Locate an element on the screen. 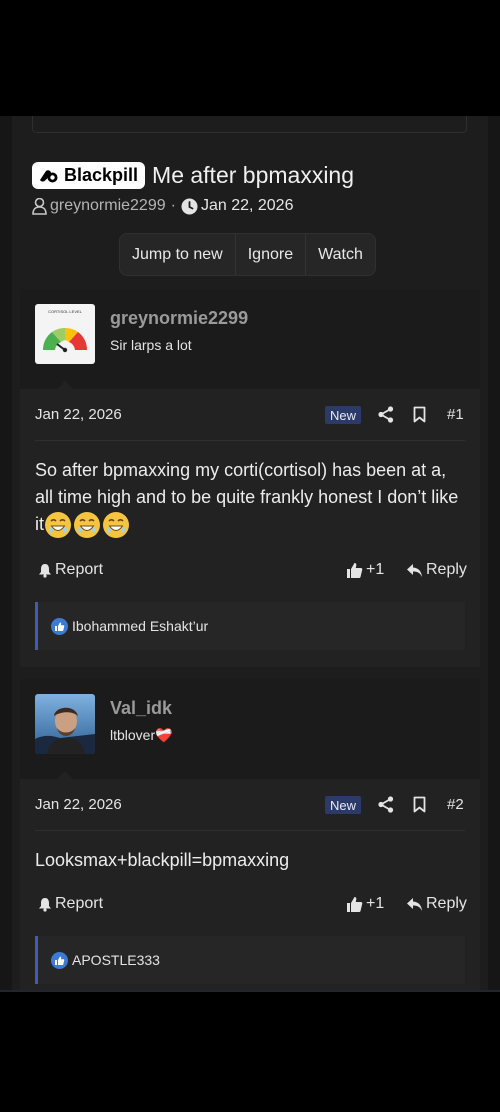 The height and width of the screenshot is (1112, 500). ignore-button: Ignore is located at coordinates (271, 254).